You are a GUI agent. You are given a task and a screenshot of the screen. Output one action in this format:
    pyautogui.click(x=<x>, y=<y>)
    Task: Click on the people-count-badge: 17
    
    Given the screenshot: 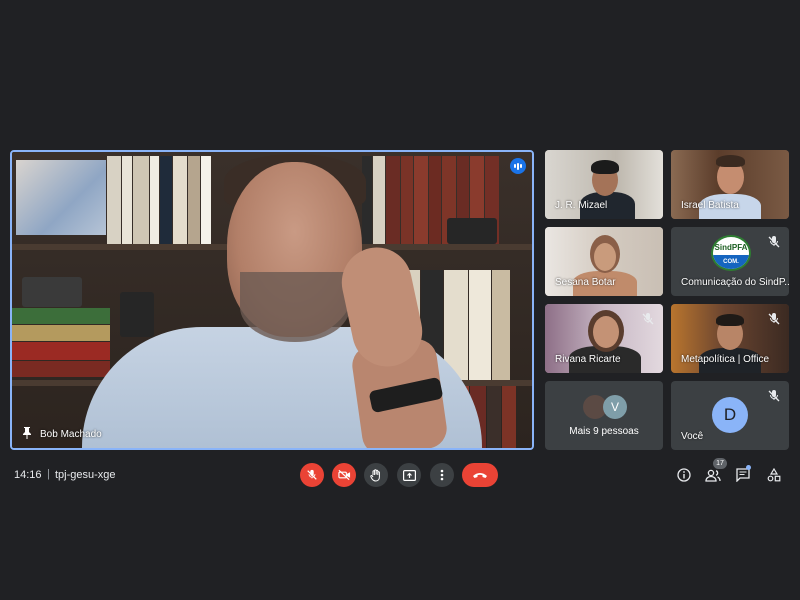 What is the action you would take?
    pyautogui.click(x=720, y=463)
    